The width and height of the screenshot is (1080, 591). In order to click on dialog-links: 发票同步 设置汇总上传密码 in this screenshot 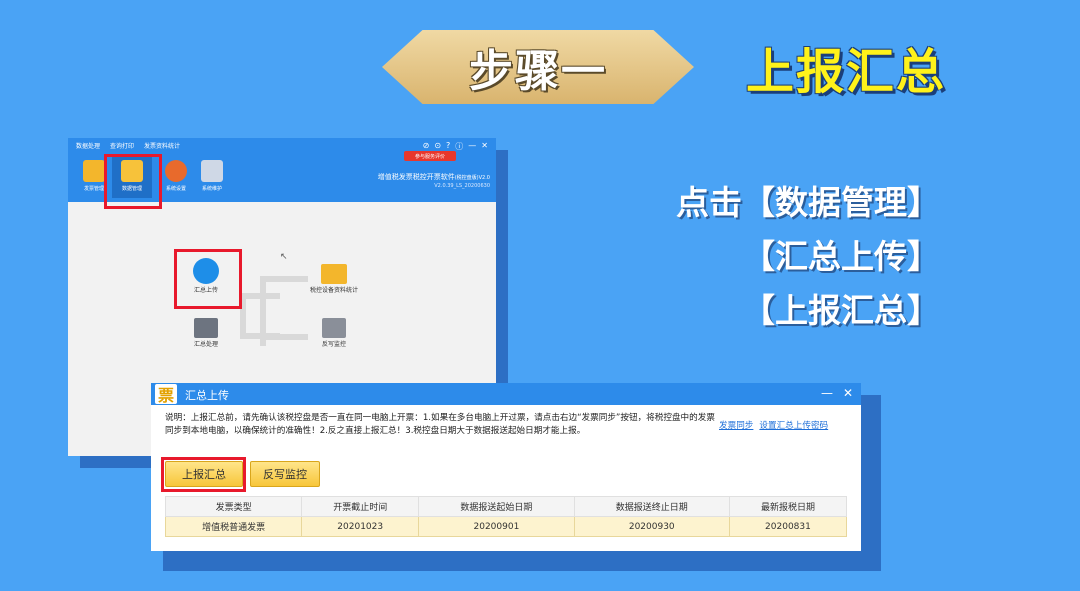, I will do `click(773, 425)`.